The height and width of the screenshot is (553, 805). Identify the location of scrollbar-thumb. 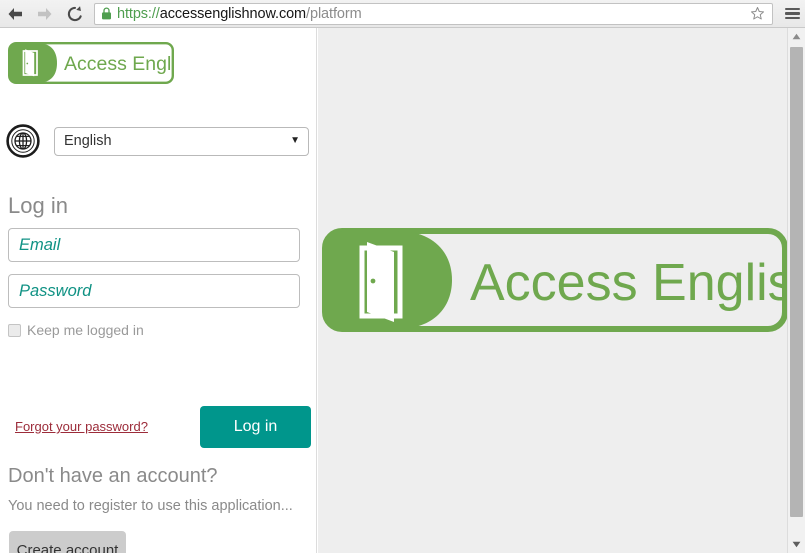
(796, 282).